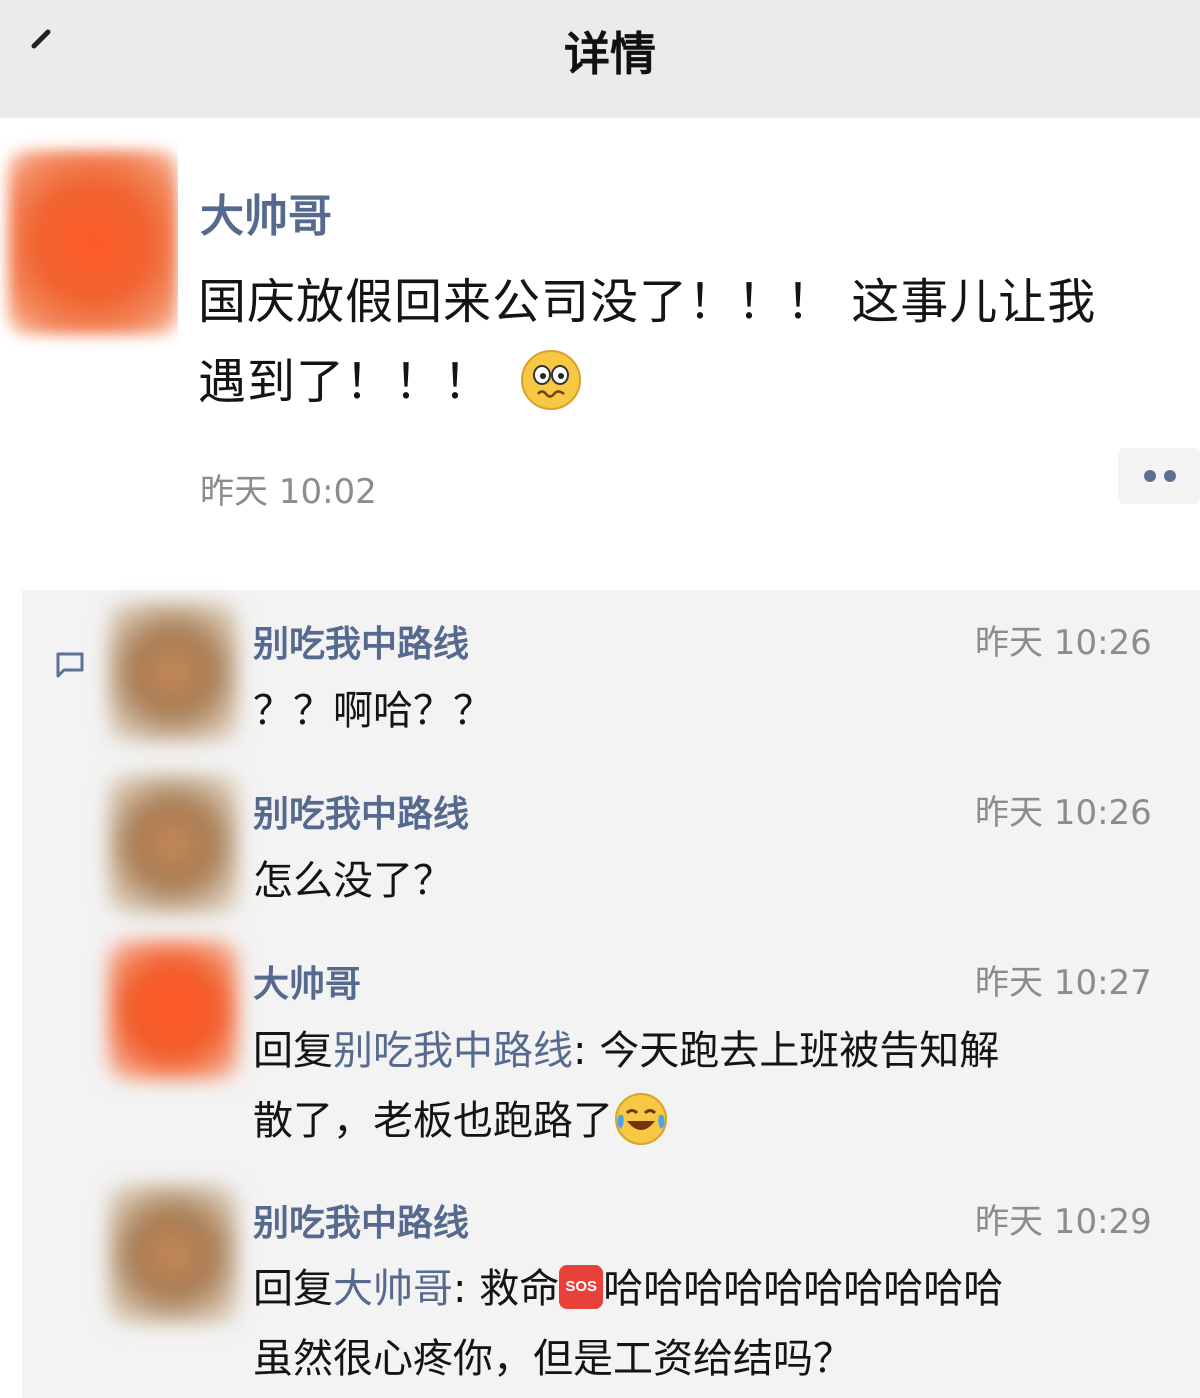  I want to click on comment-text: 回复别吃我中路线: 今天跑去上班被告知解 散了，老板也跑路了, so click(713, 1086).